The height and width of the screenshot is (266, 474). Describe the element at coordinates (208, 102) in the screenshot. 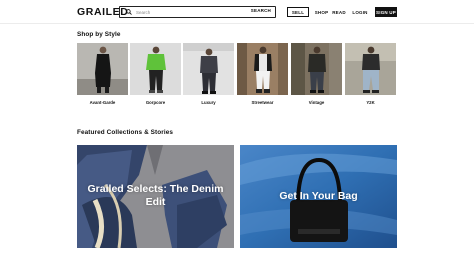

I see `style-label-luxury: Luxury` at that location.